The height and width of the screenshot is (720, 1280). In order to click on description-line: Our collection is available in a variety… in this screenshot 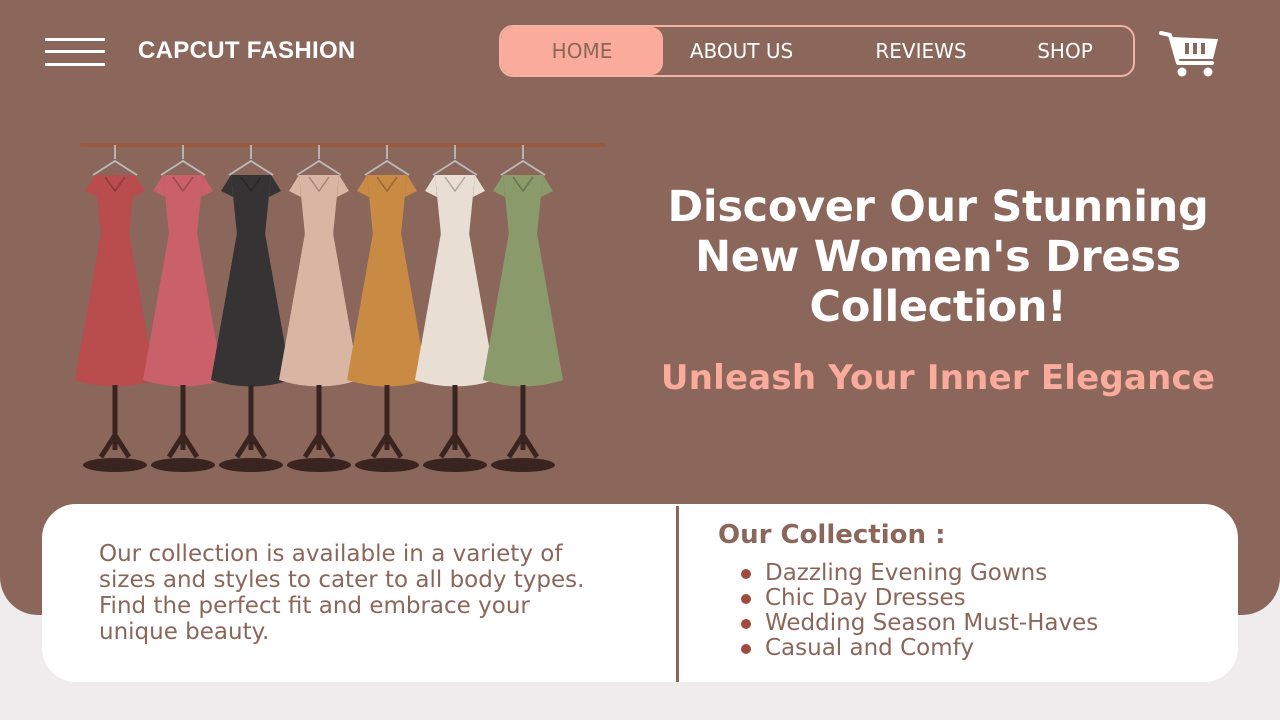, I will do `click(331, 554)`.